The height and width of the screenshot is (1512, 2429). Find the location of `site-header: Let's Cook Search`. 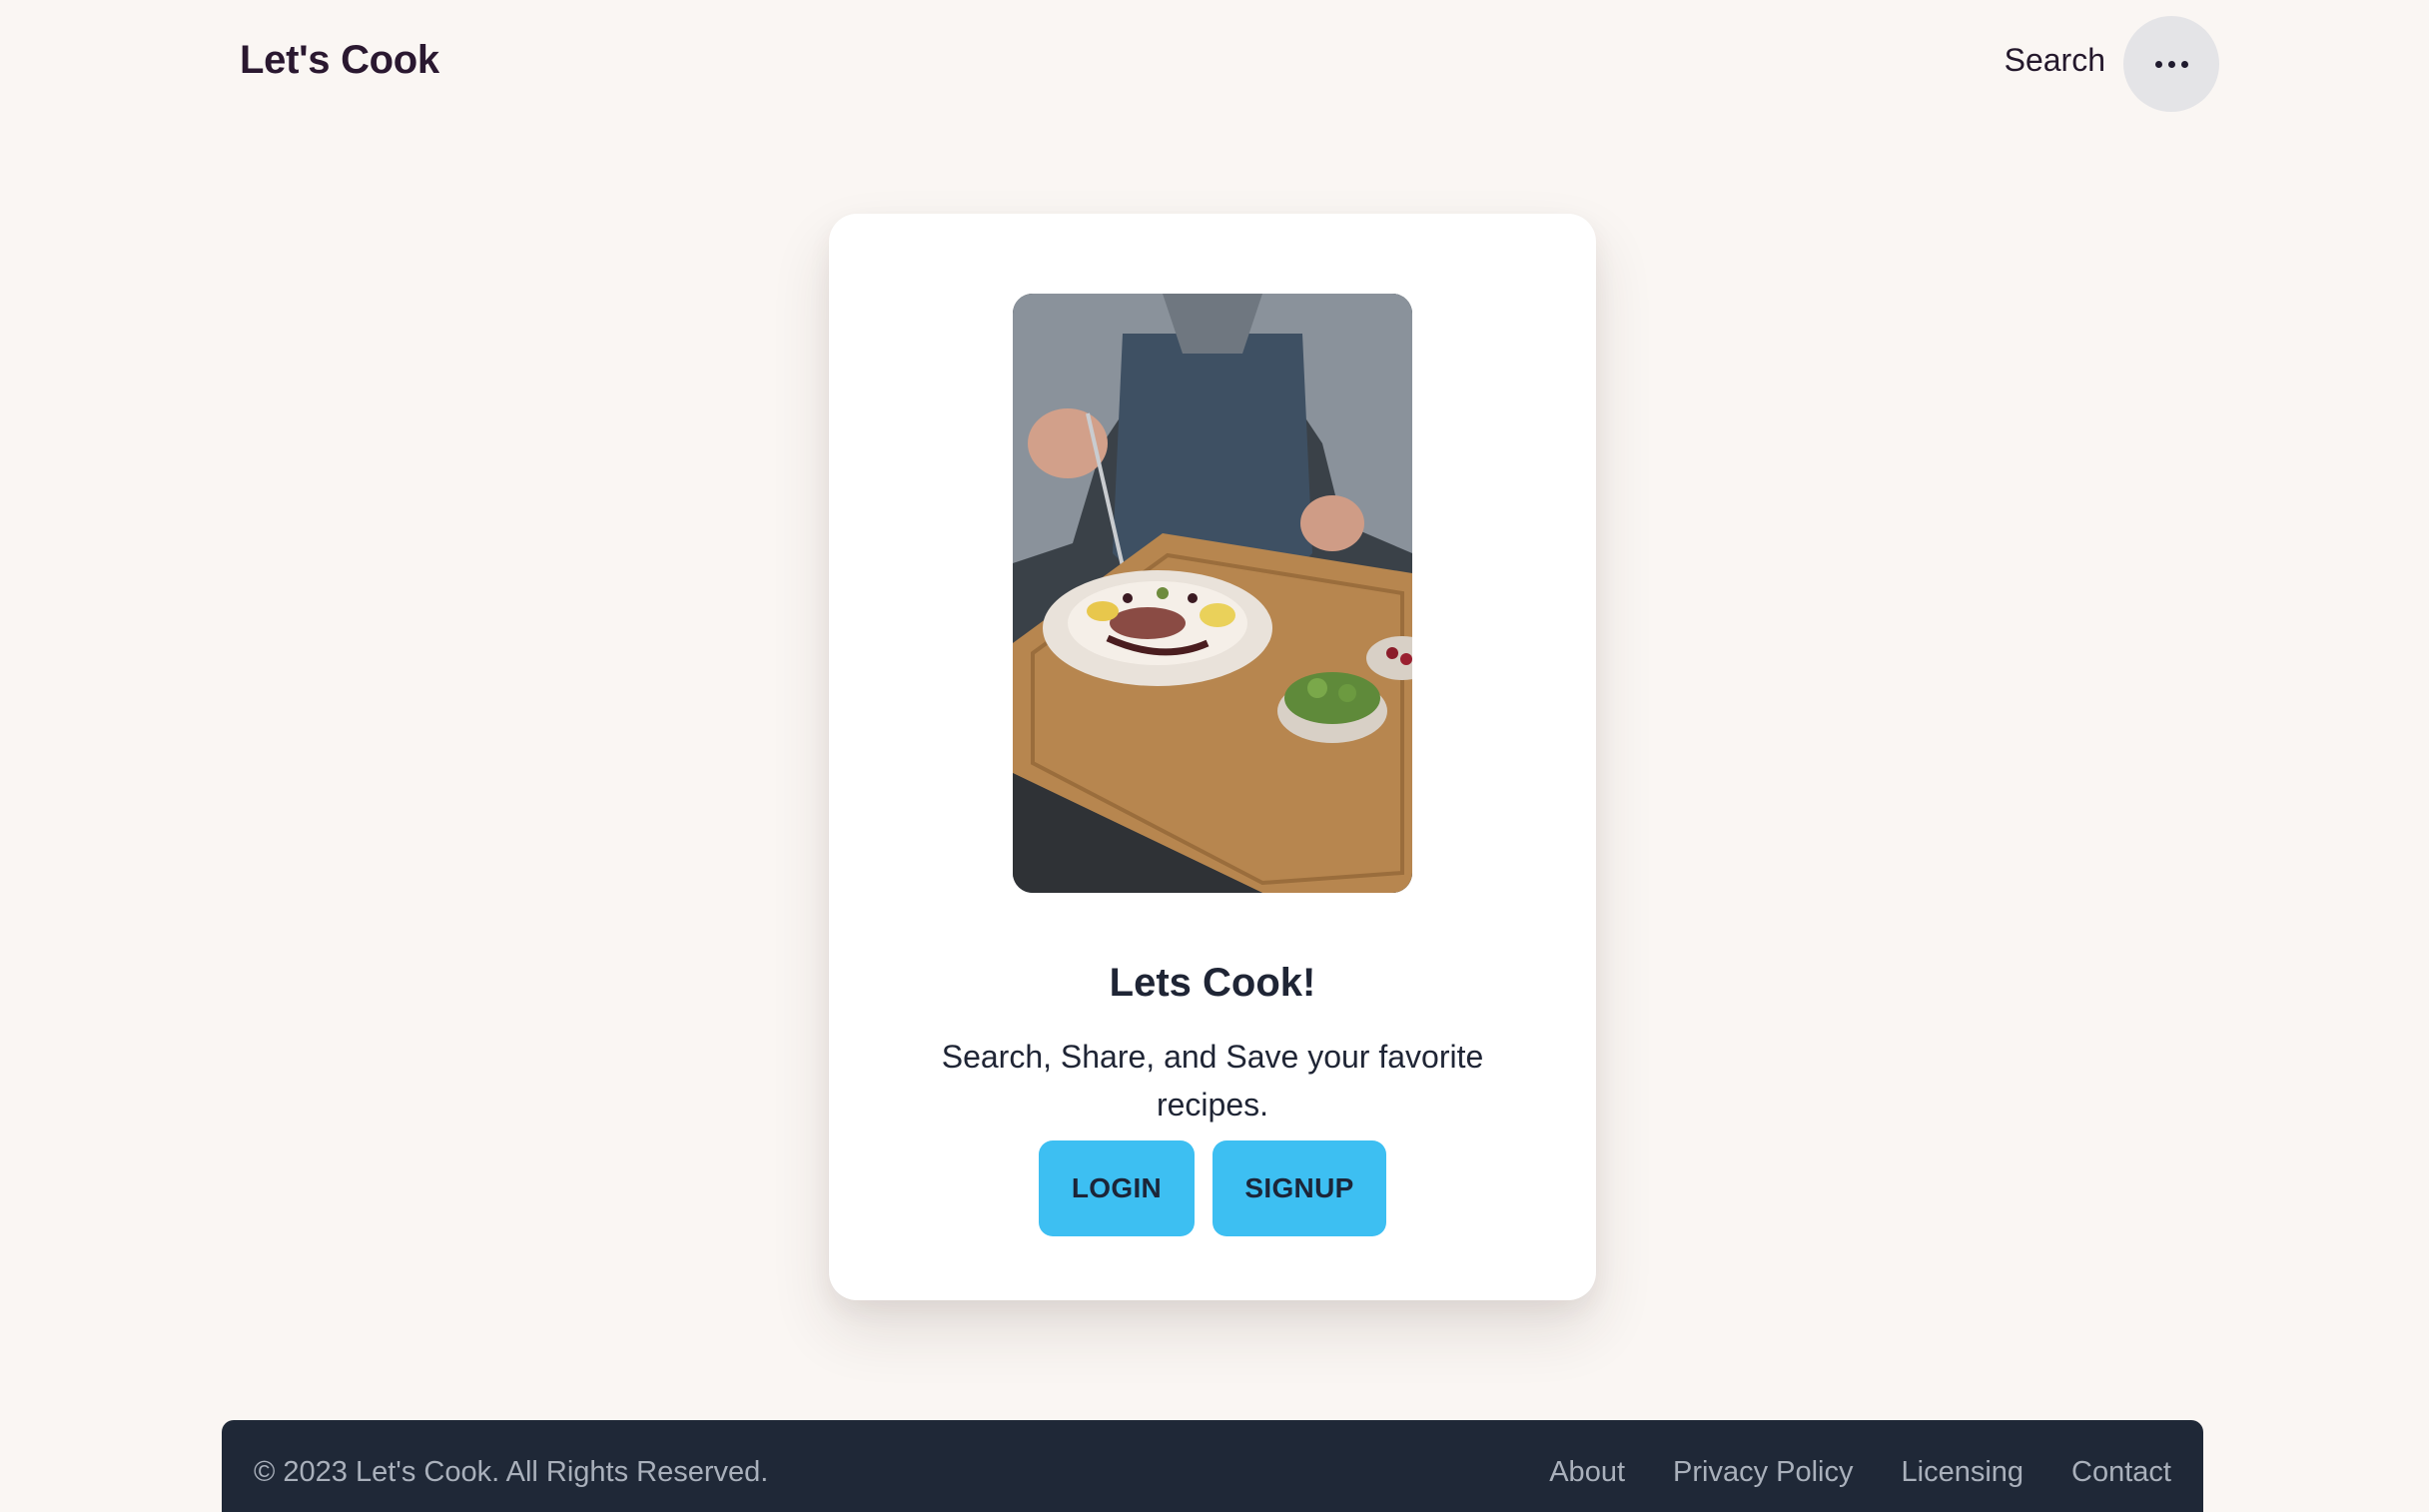

site-header: Let's Cook Search is located at coordinates (1214, 63).